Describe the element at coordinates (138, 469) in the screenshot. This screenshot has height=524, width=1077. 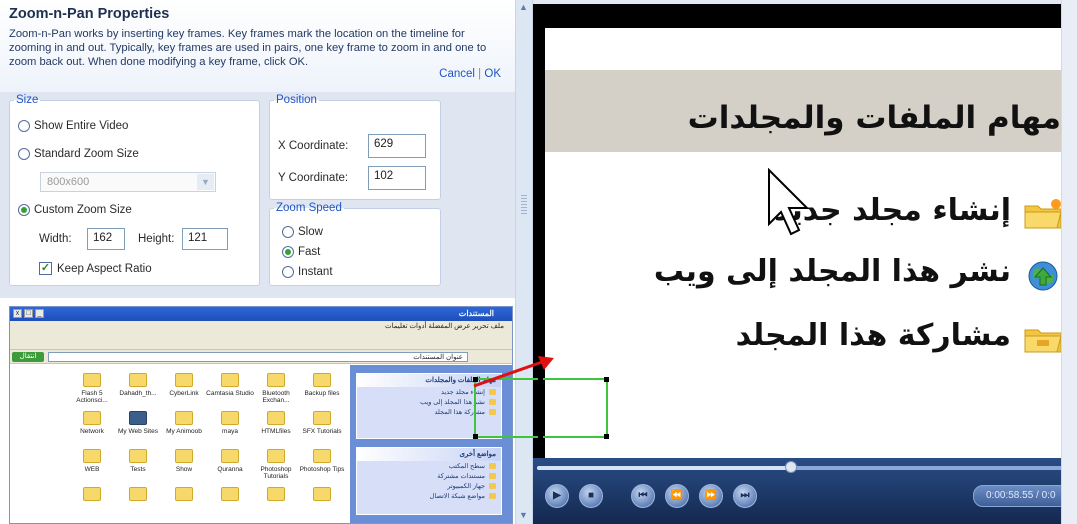
I see `thumbnail-file-label: Tests` at that location.